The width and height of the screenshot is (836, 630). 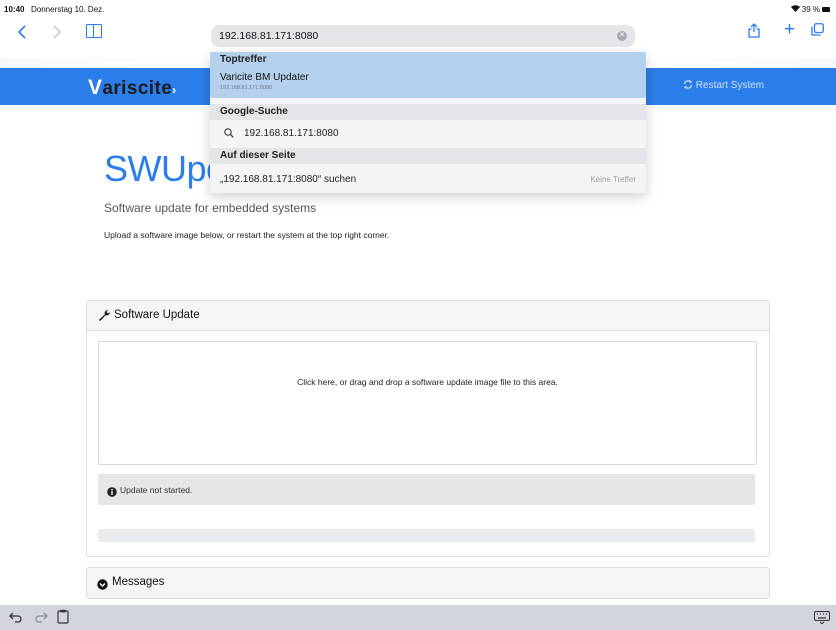 I want to click on keyboard-shortcut-bar, so click(x=418, y=617).